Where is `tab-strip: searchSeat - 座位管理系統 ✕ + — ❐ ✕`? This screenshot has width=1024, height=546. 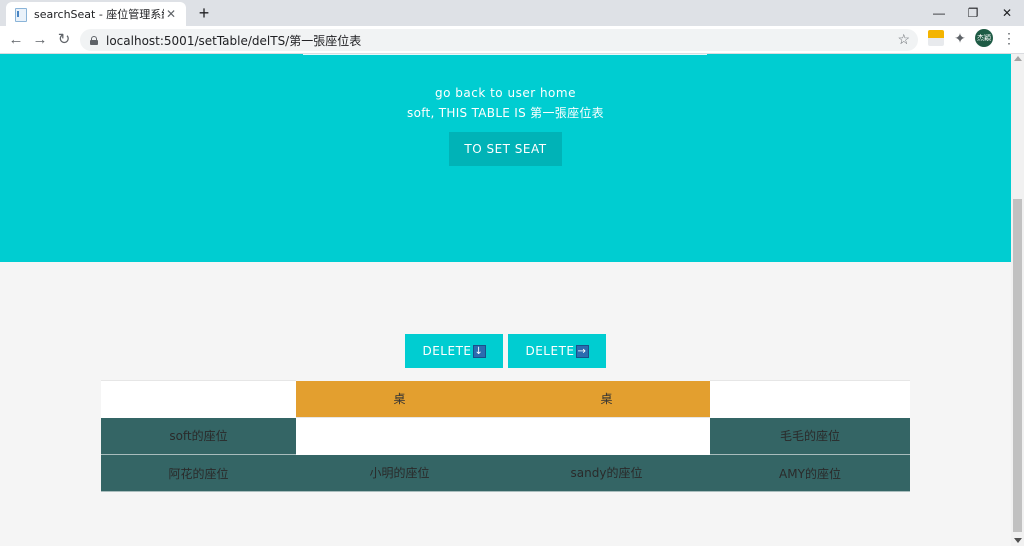
tab-strip: searchSeat - 座位管理系統 ✕ + — ❐ ✕ is located at coordinates (512, 13).